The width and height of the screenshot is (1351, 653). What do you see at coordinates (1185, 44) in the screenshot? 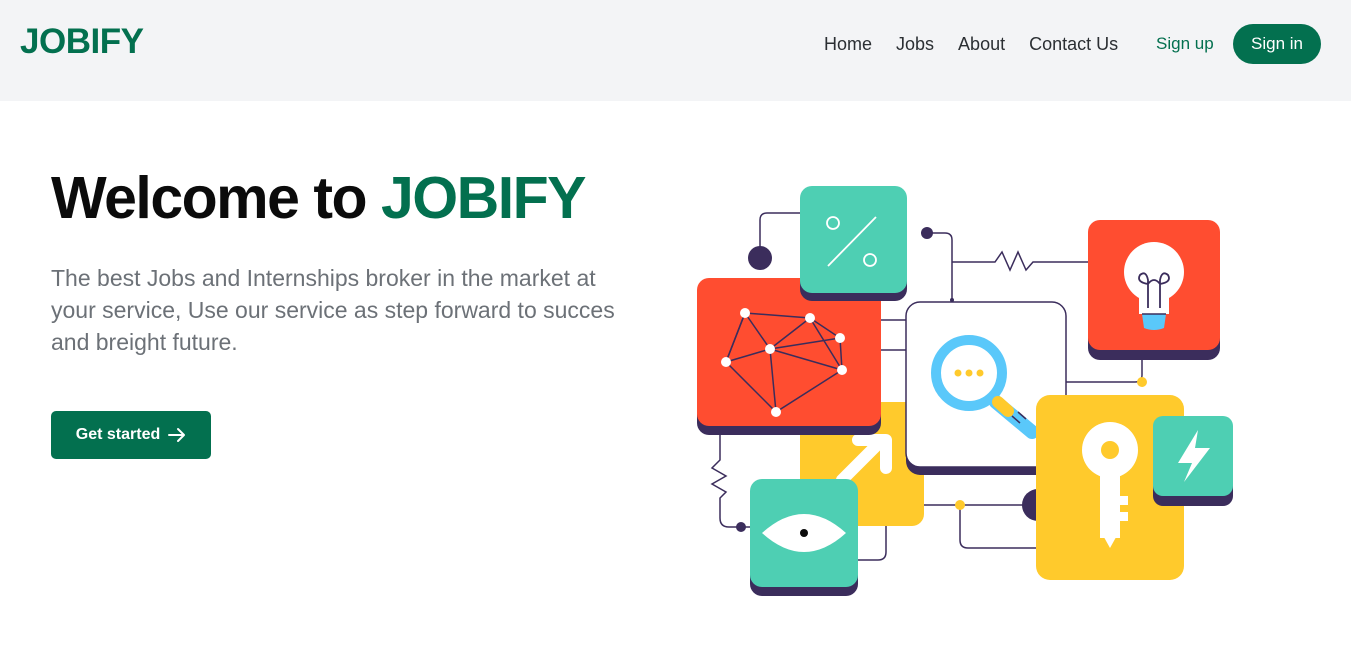
I see `sign-up-link: Sign up` at bounding box center [1185, 44].